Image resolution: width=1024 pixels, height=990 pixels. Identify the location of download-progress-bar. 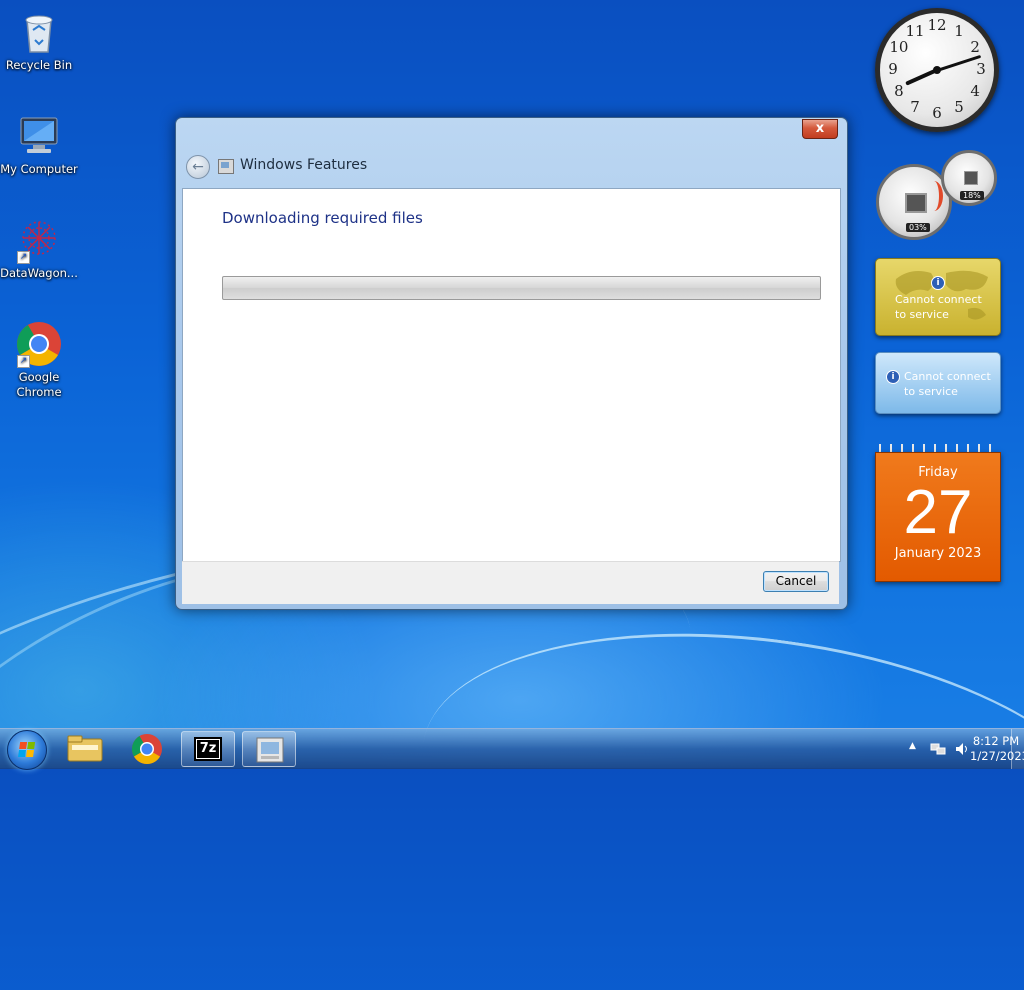
(521, 288).